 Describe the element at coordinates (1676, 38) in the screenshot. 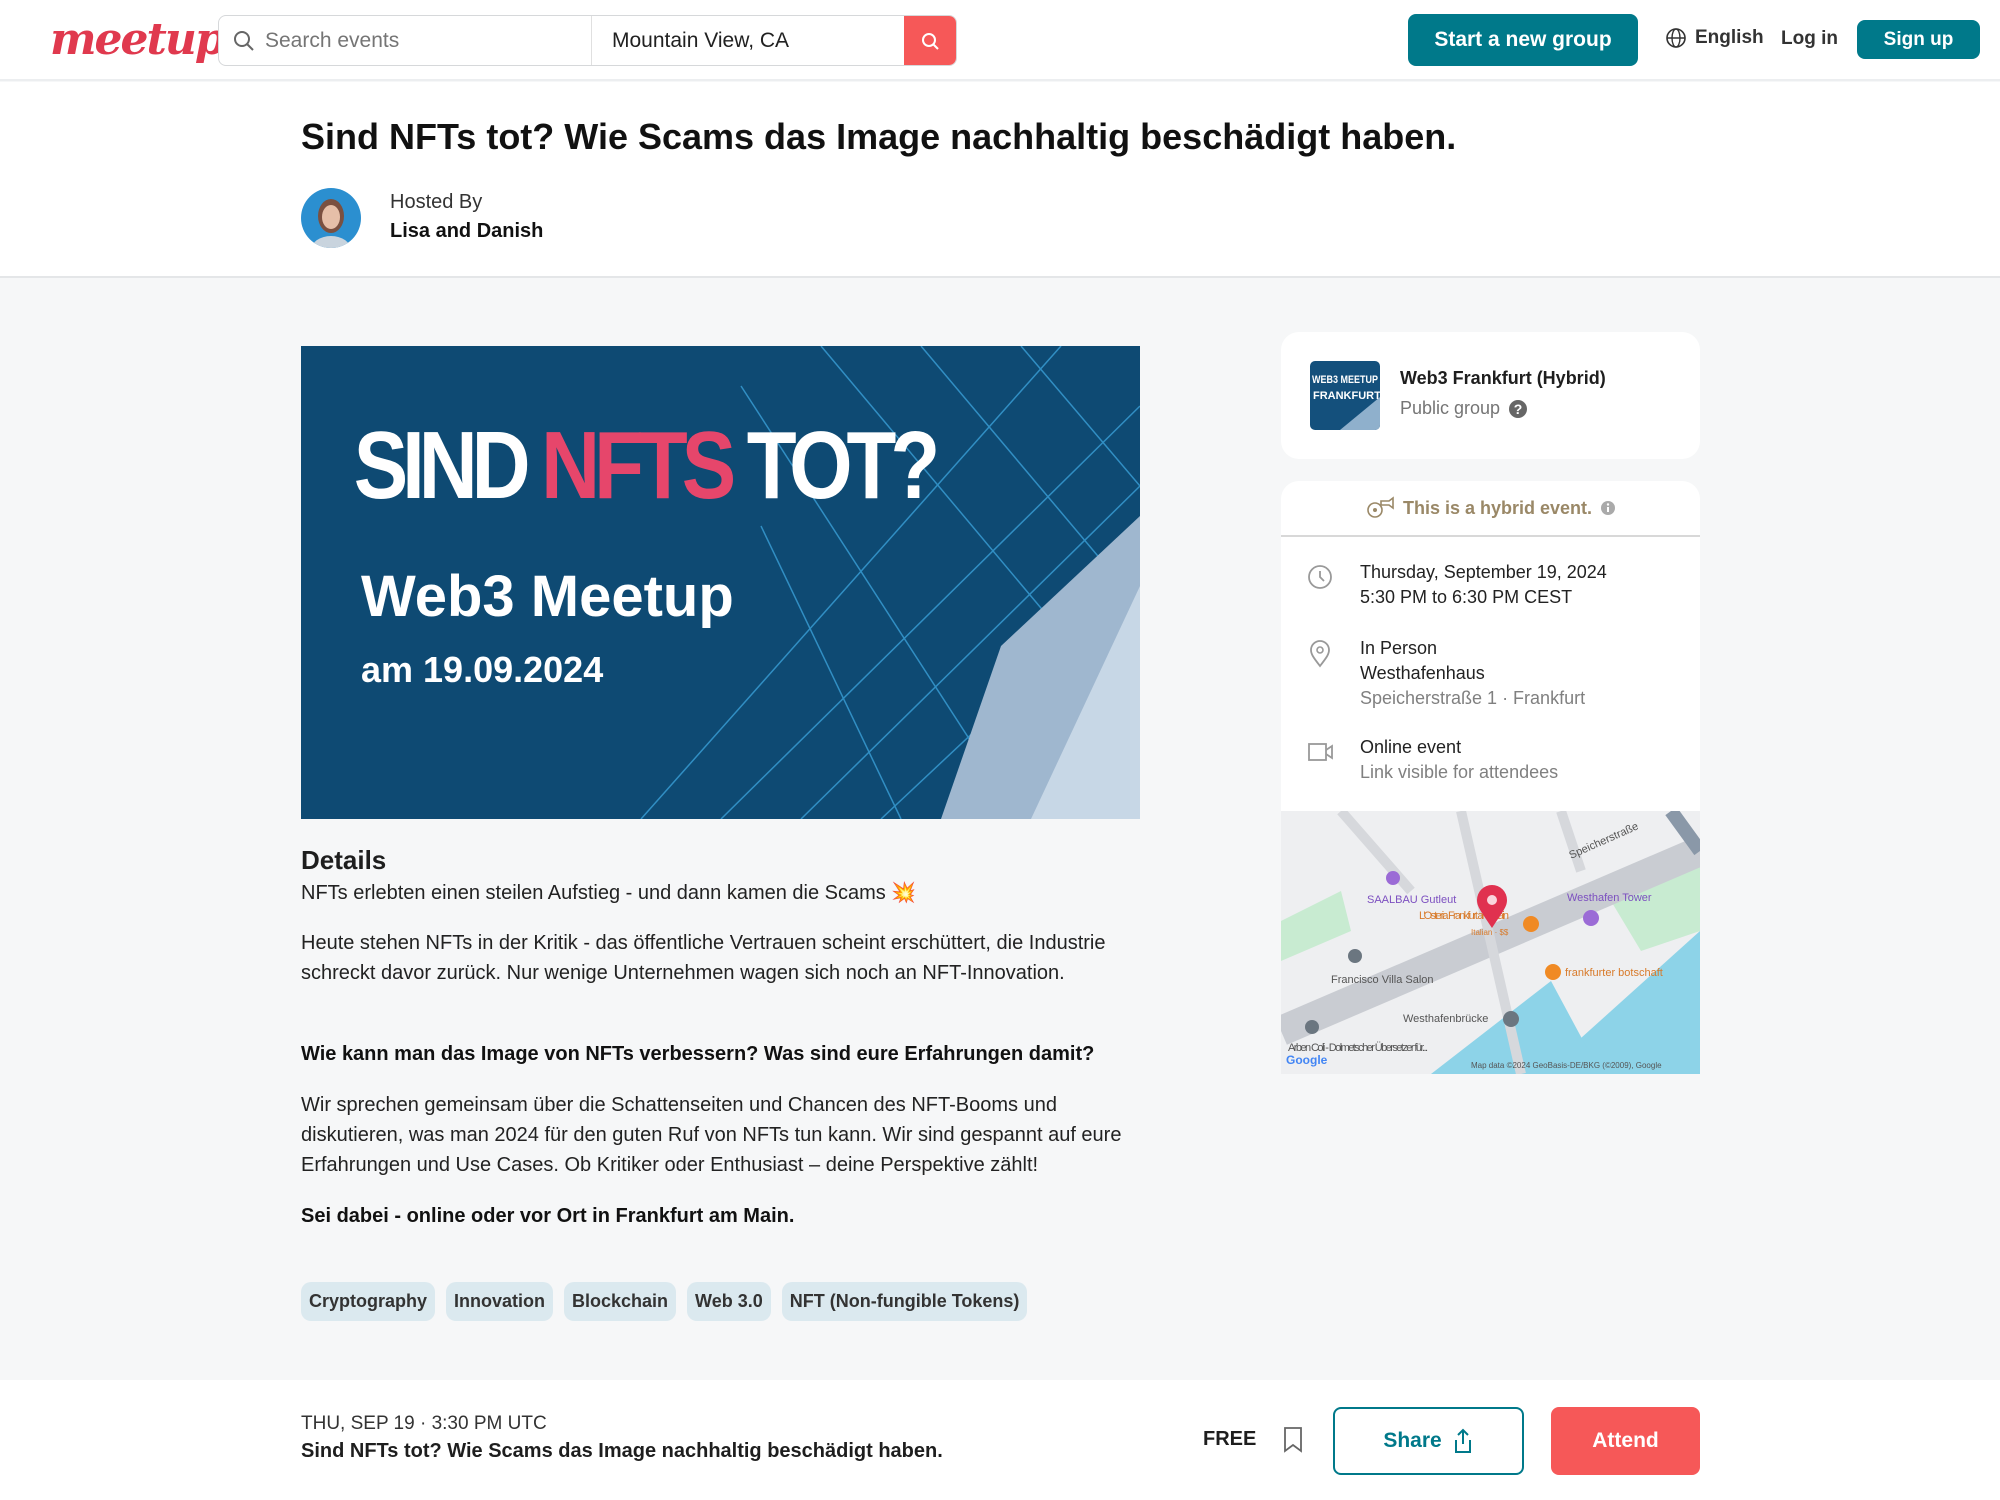

I see `globe-icon` at that location.